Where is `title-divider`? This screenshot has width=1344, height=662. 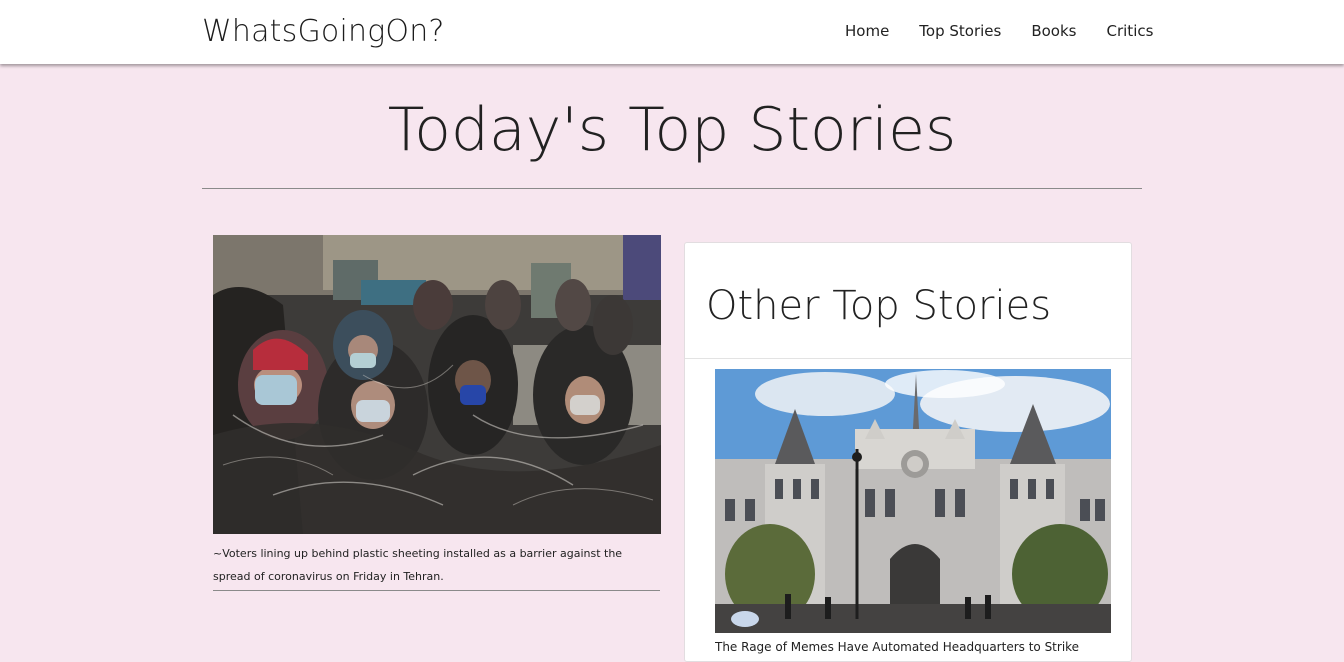 title-divider is located at coordinates (672, 188).